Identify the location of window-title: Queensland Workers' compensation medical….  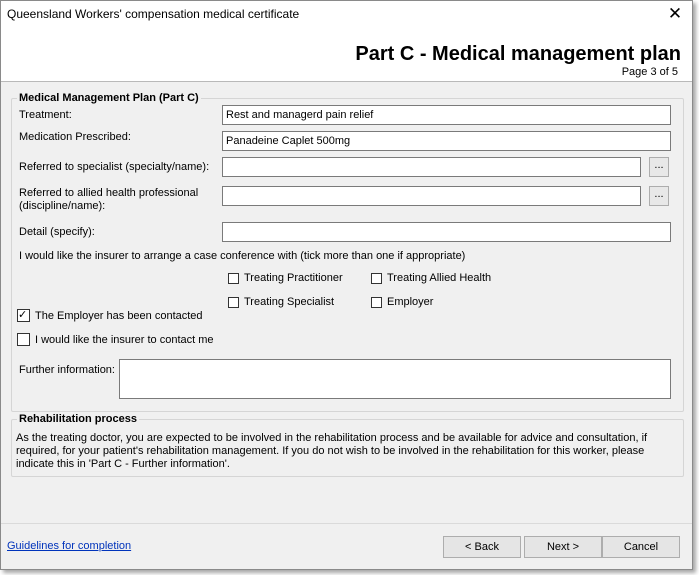
(153, 14).